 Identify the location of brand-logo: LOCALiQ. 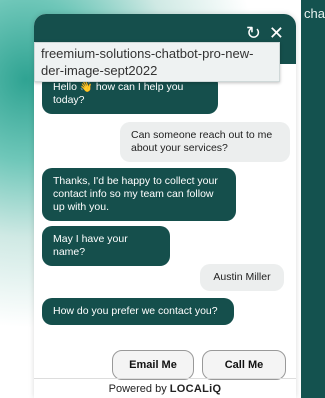
(195, 389).